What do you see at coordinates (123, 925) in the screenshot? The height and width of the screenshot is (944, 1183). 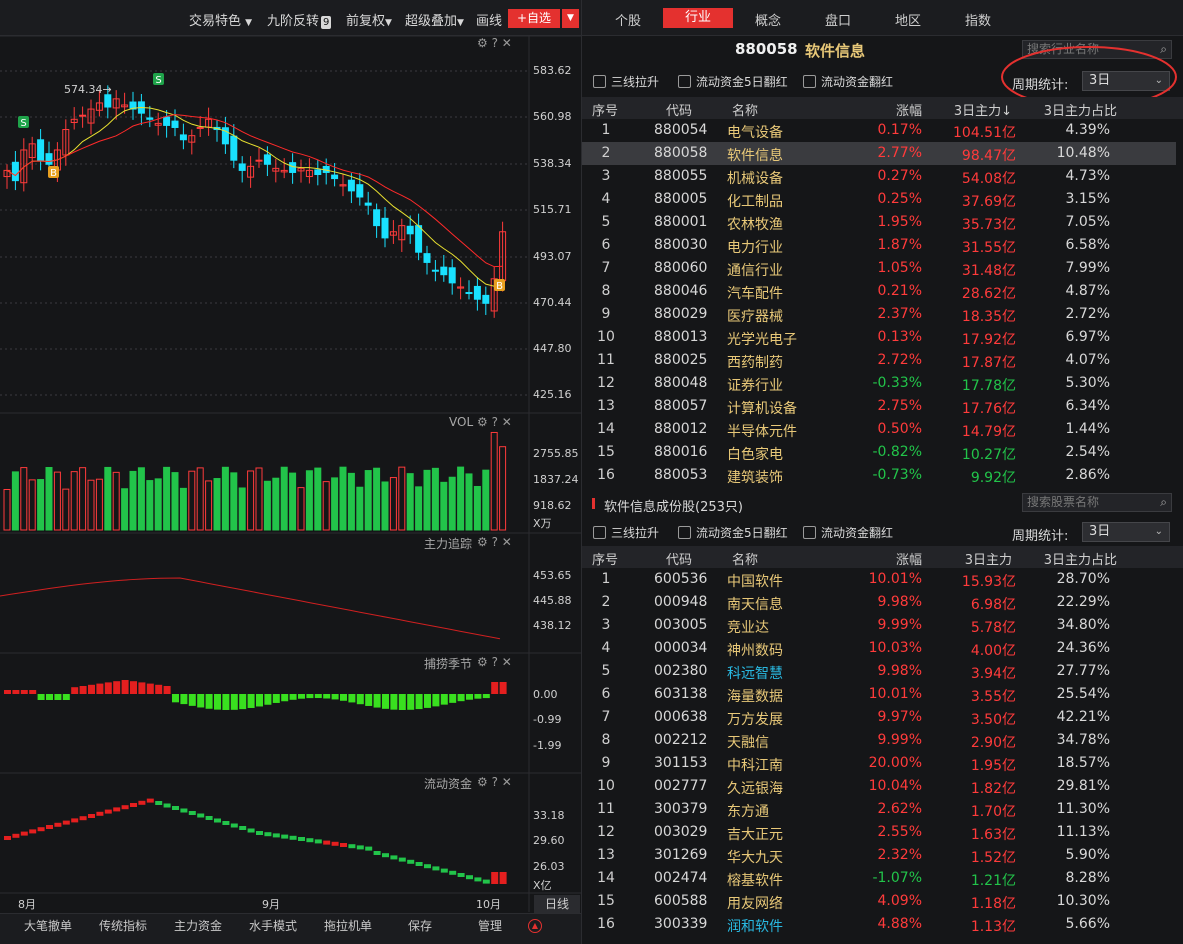 I see `tab-traditional-indicators: 传统指标` at bounding box center [123, 925].